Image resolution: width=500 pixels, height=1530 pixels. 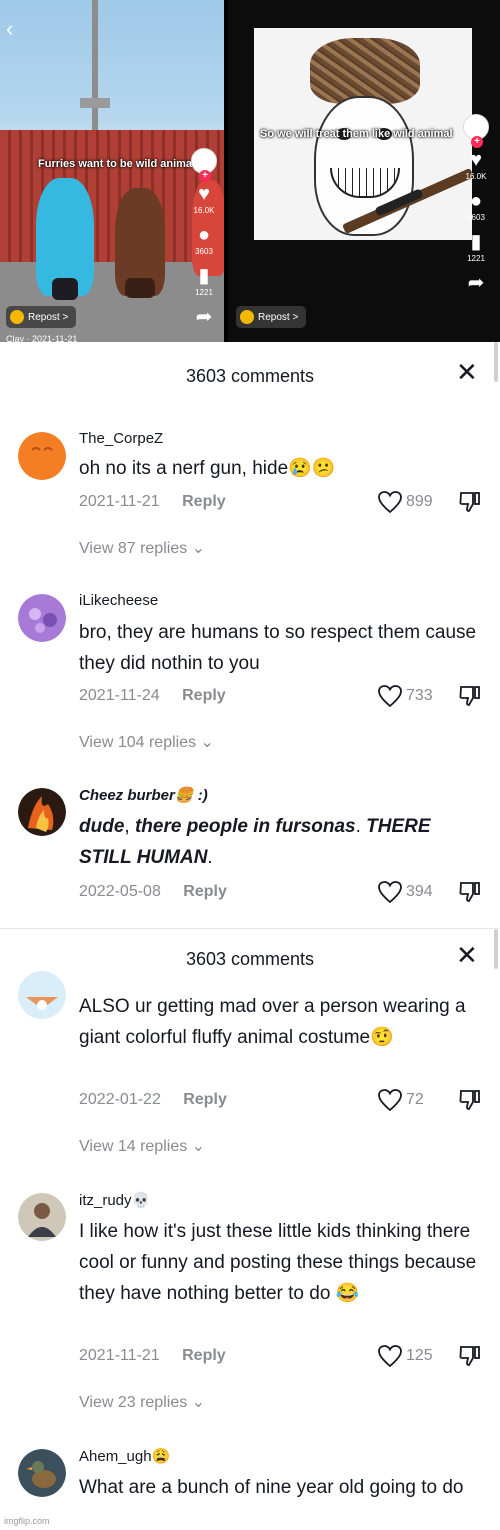 What do you see at coordinates (247, 317) in the screenshot?
I see `repost-icon` at bounding box center [247, 317].